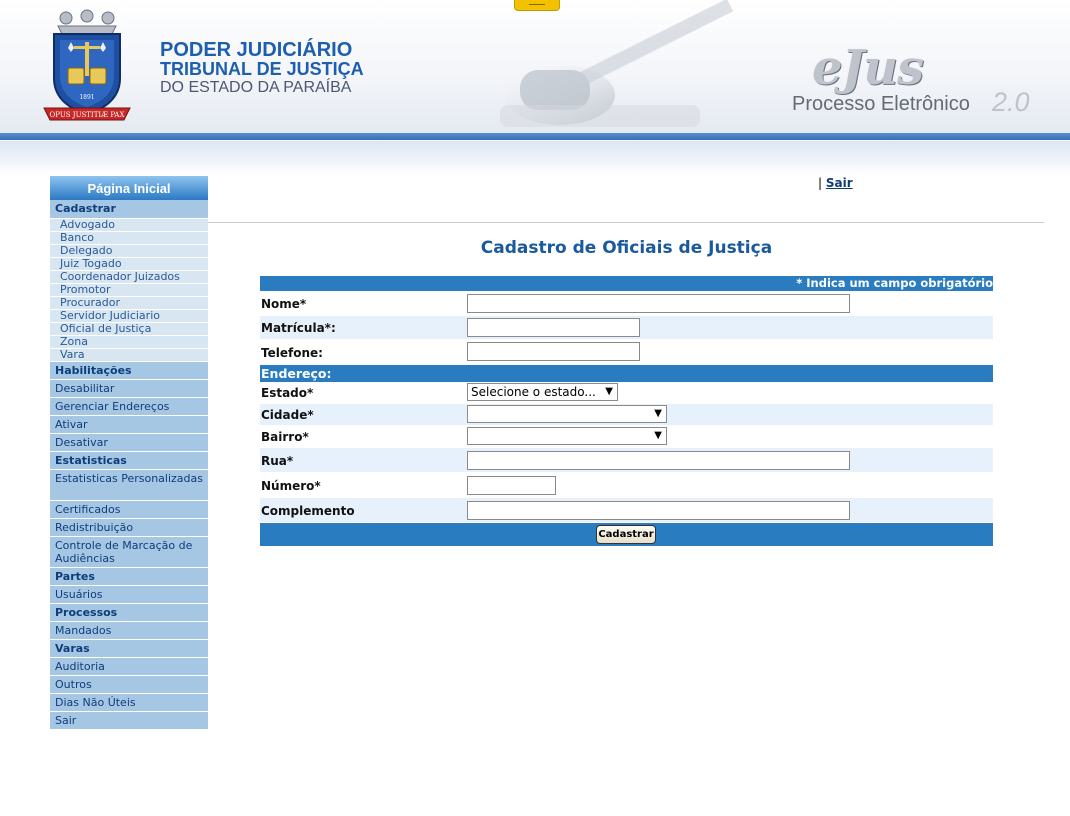 Image resolution: width=1070 pixels, height=816 pixels. What do you see at coordinates (626, 283) in the screenshot?
I see `required-note: * Indica um campo obrigatório` at bounding box center [626, 283].